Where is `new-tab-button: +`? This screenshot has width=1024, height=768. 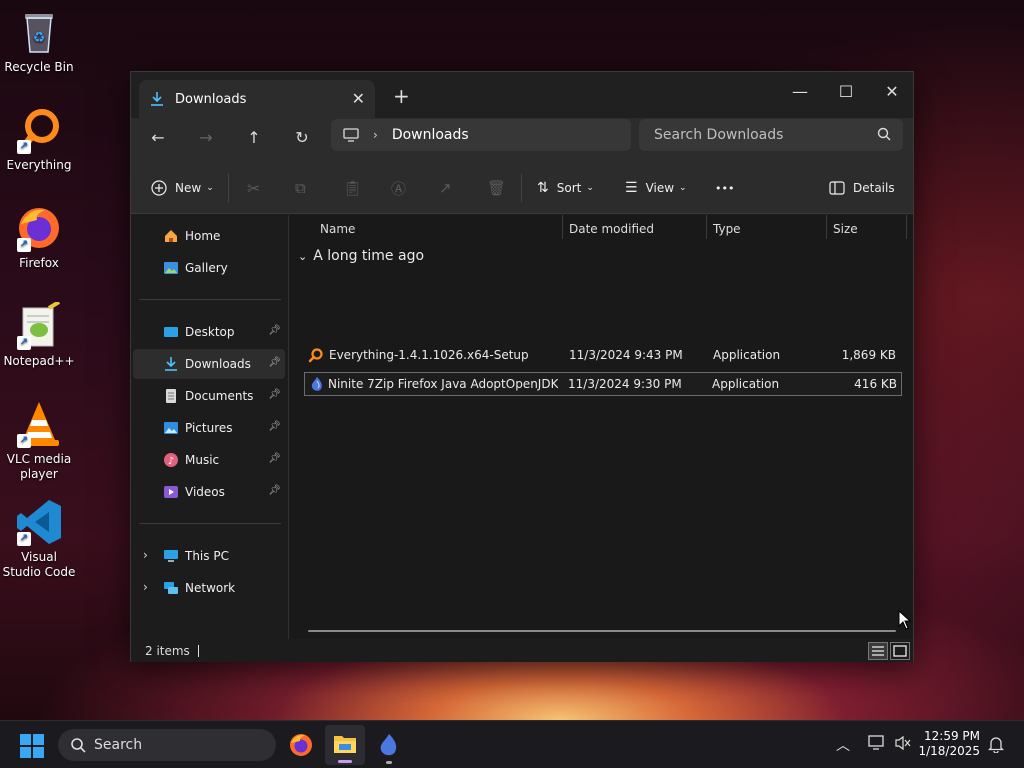 new-tab-button: + is located at coordinates (401, 96).